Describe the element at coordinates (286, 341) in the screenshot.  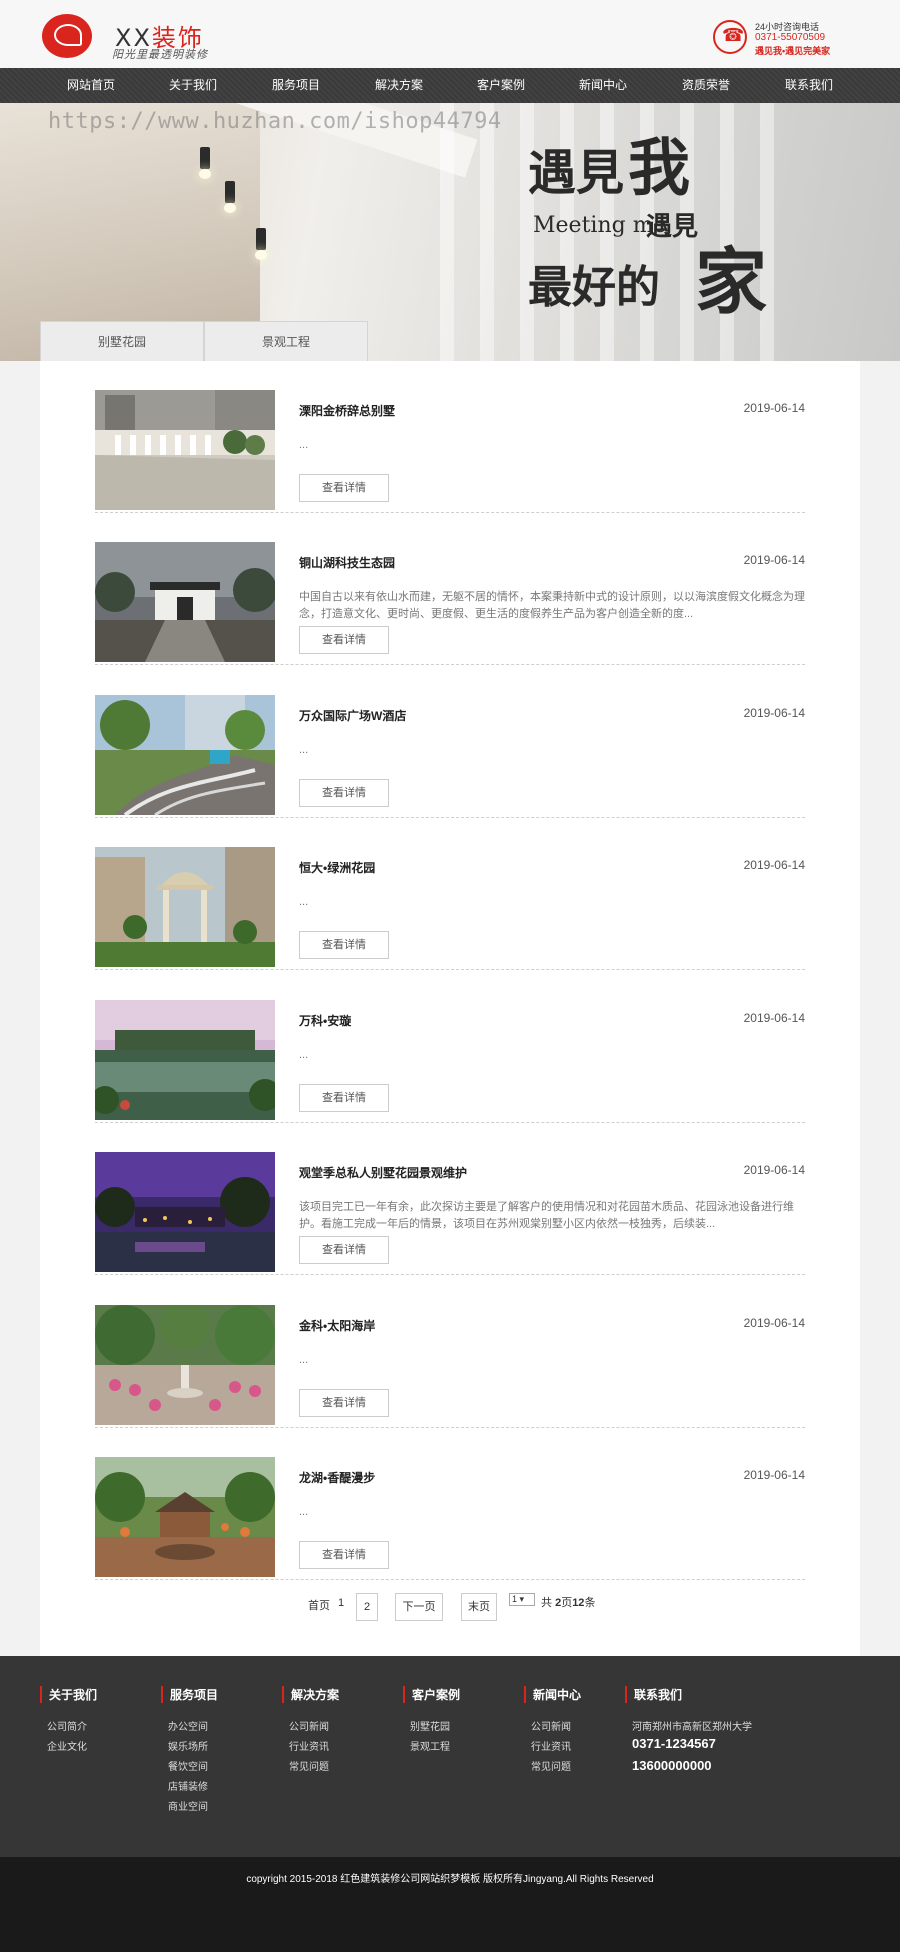
I see `tab-landscape: 景观工程` at that location.